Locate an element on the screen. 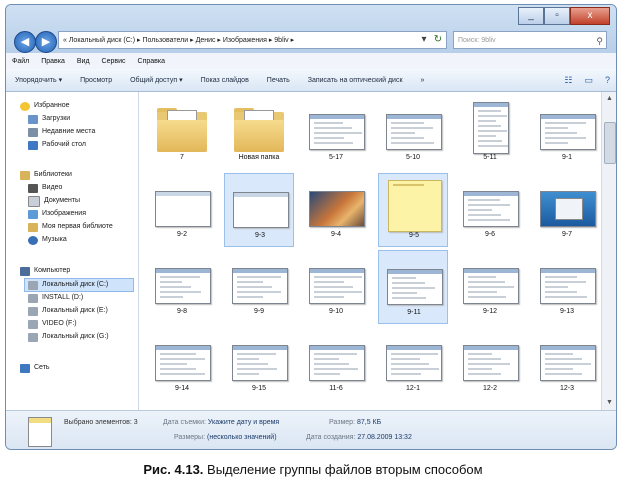 The height and width of the screenshot is (494, 626). file-label: 9-5 is located at coordinates (414, 235).